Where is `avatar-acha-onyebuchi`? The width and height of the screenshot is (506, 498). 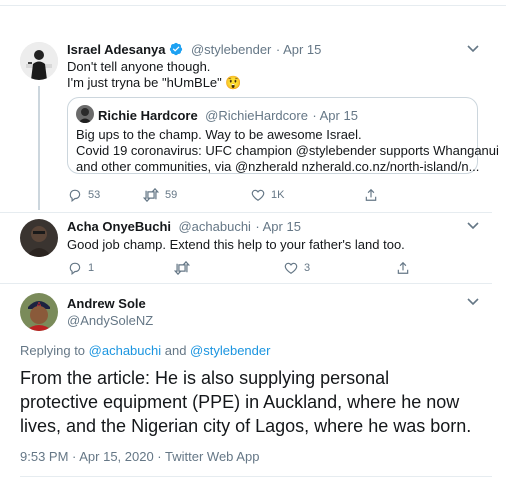
avatar-acha-onyebuchi is located at coordinates (39, 238).